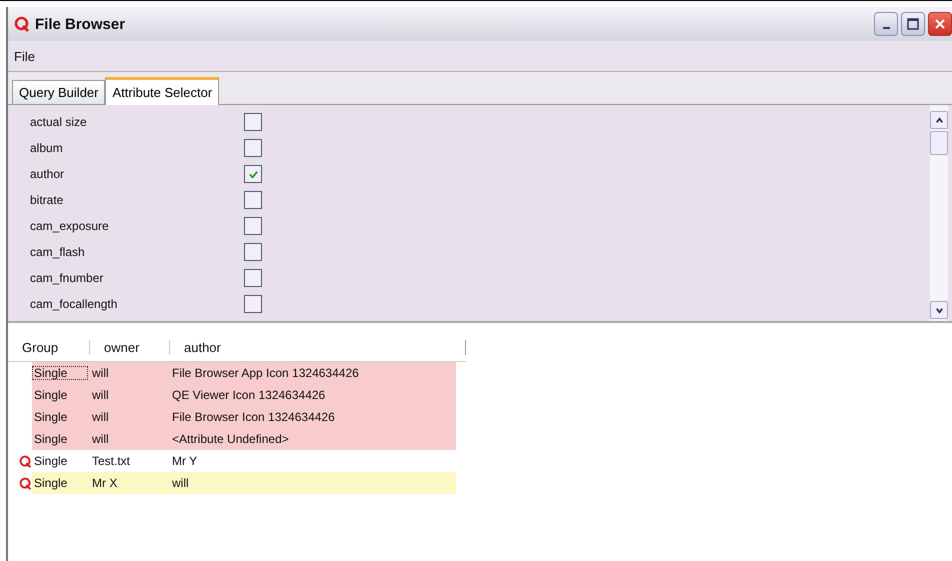  I want to click on tab: Query Builder, so click(59, 92).